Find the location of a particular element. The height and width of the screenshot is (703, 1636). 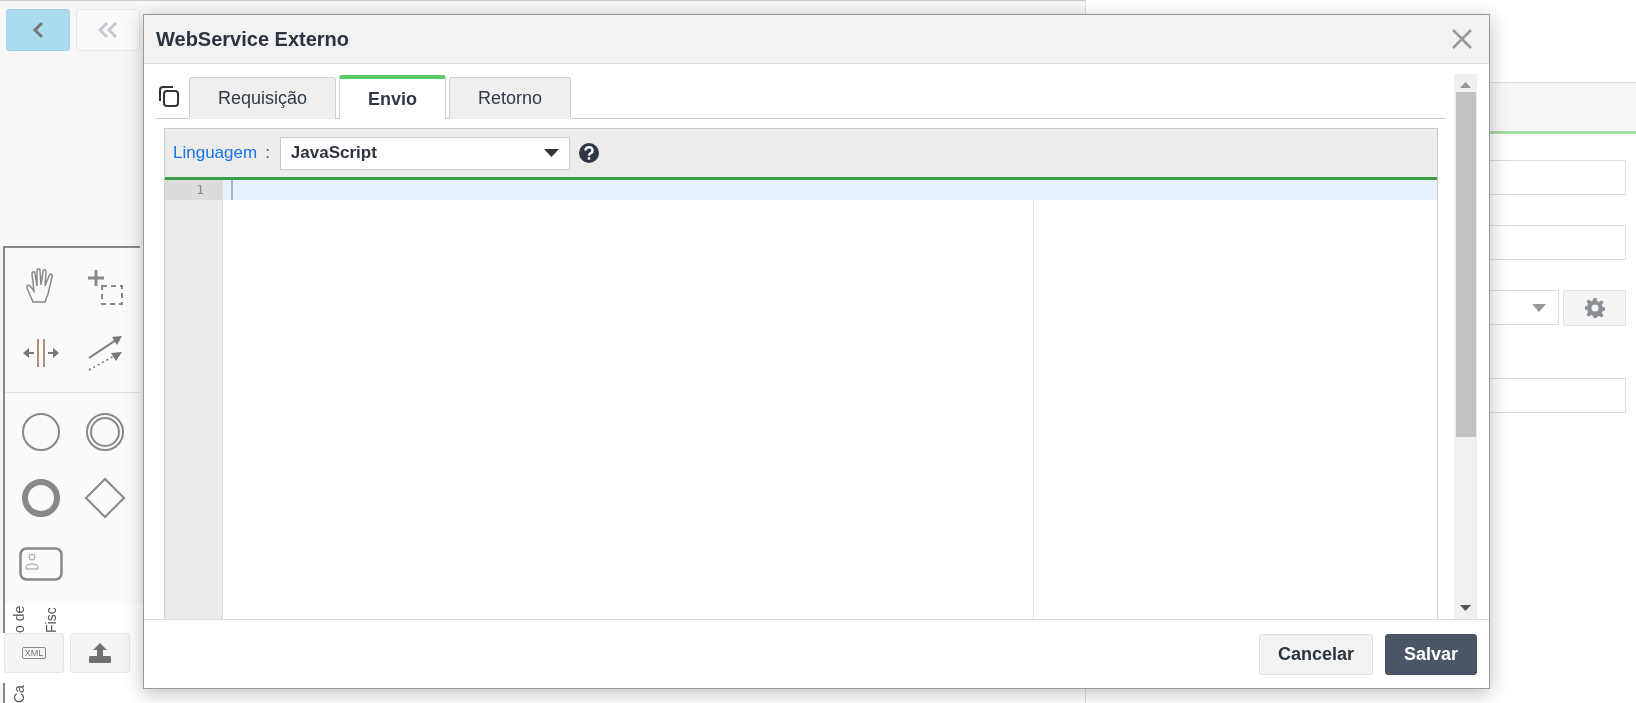

upload-button is located at coordinates (100, 653).